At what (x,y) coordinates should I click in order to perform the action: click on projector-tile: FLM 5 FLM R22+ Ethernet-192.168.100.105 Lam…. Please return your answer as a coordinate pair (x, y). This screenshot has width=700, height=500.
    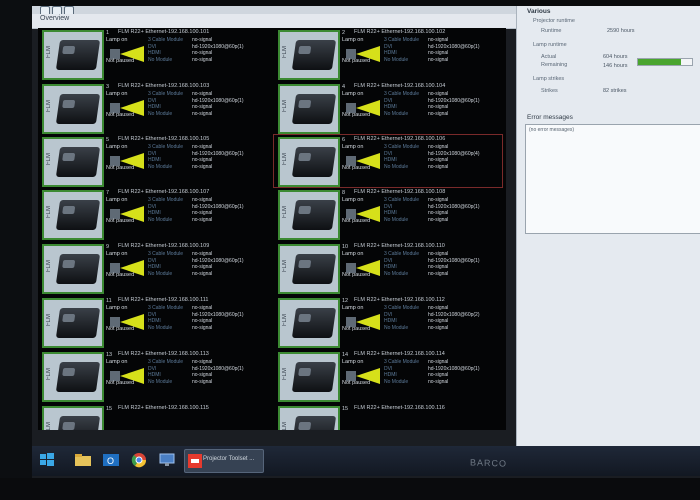
    Looking at the image, I should click on (152, 161).